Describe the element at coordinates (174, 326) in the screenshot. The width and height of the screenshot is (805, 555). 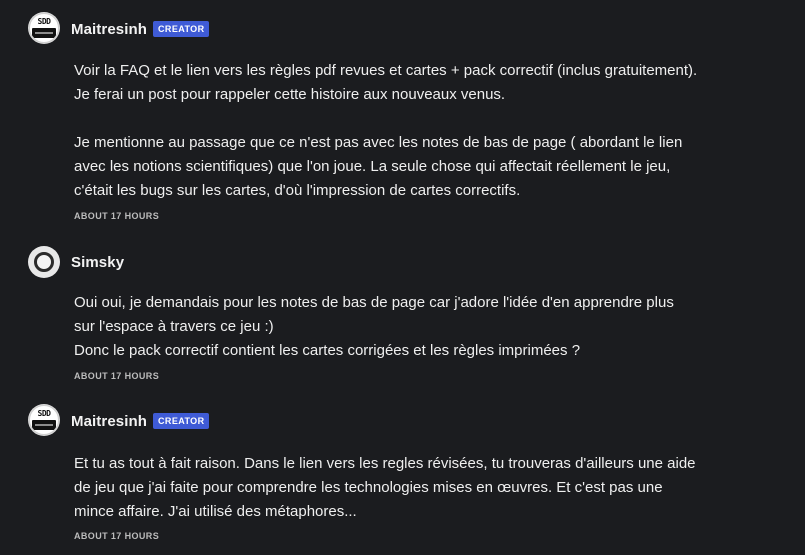
I see `comment-line: sur l'espace à travers ce jeu :)` at that location.